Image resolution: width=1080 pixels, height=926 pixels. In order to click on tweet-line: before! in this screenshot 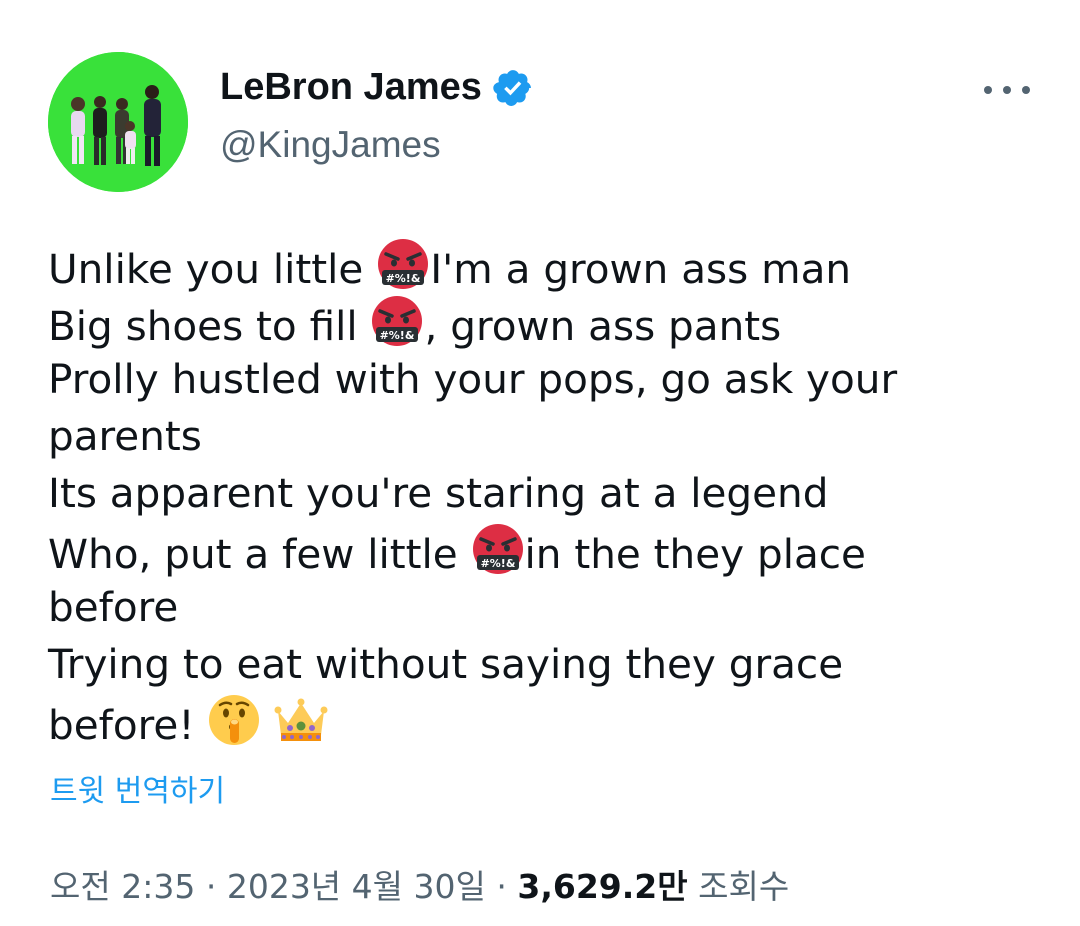, I will do `click(543, 721)`.